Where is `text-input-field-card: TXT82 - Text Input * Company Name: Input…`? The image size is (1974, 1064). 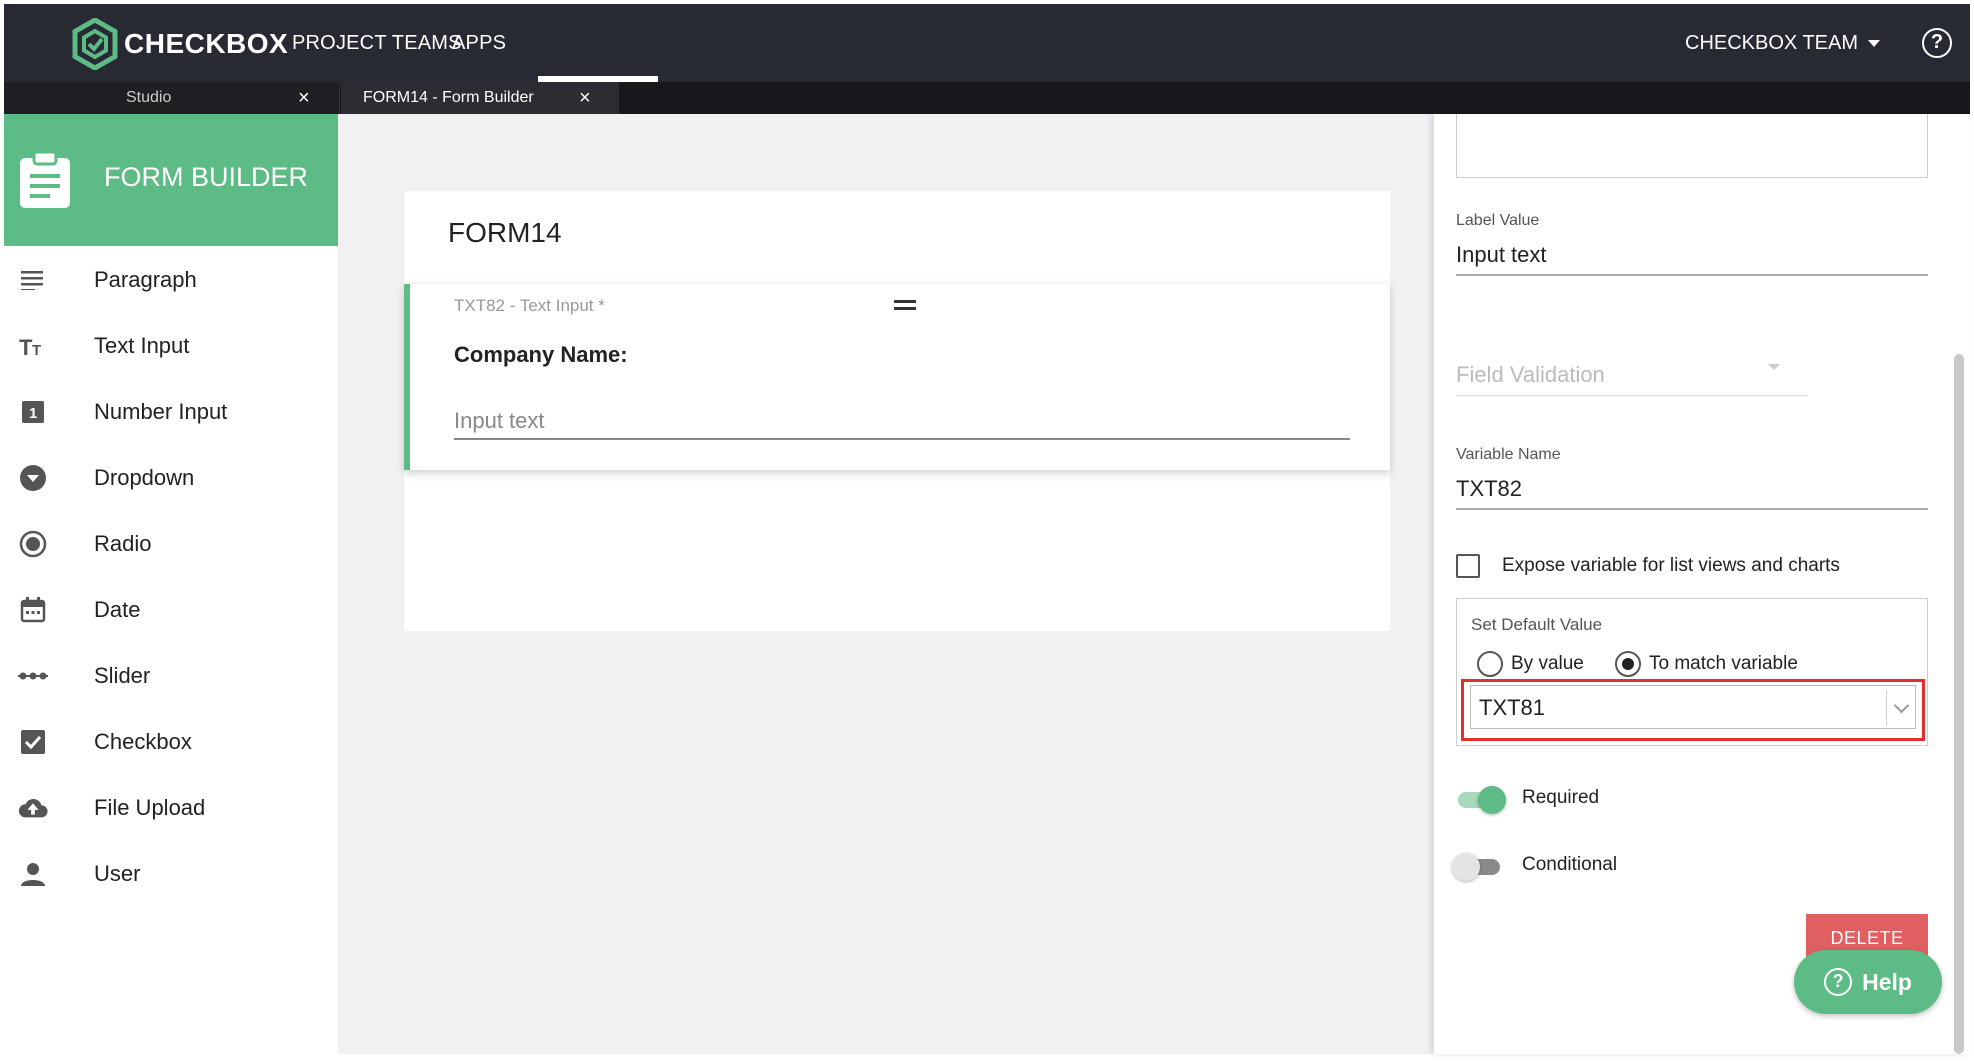
text-input-field-card: TXT82 - Text Input * Company Name: Input… is located at coordinates (897, 377).